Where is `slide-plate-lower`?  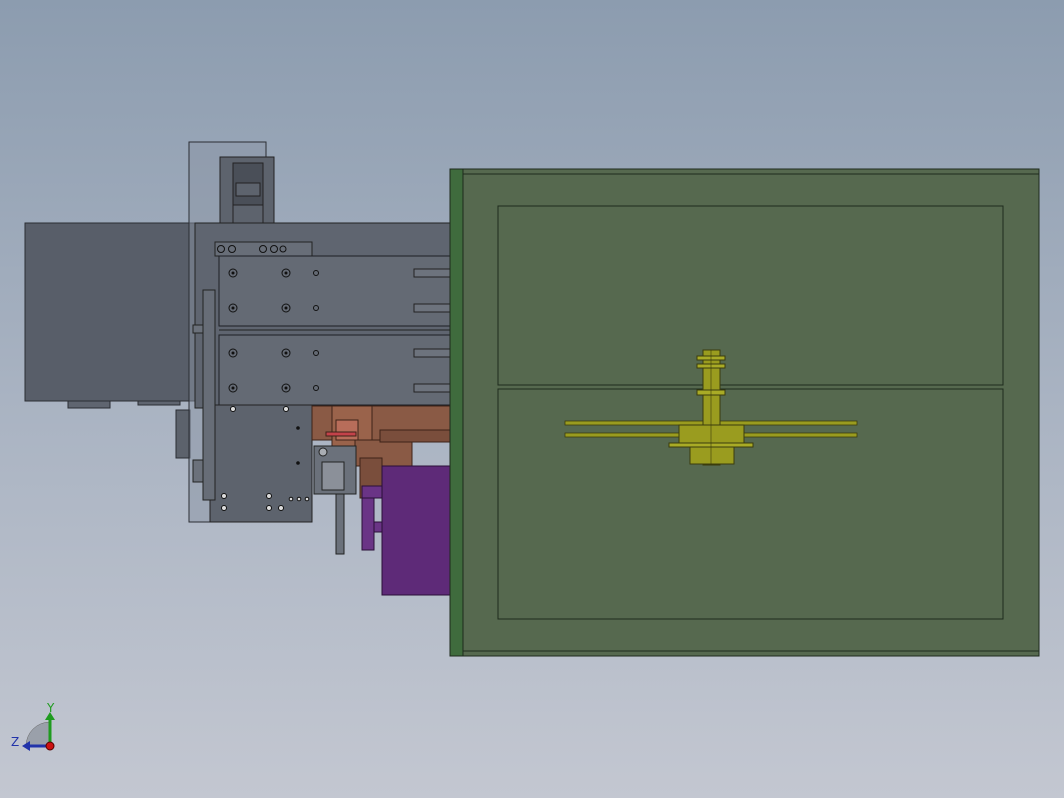 slide-plate-lower is located at coordinates (336, 367).